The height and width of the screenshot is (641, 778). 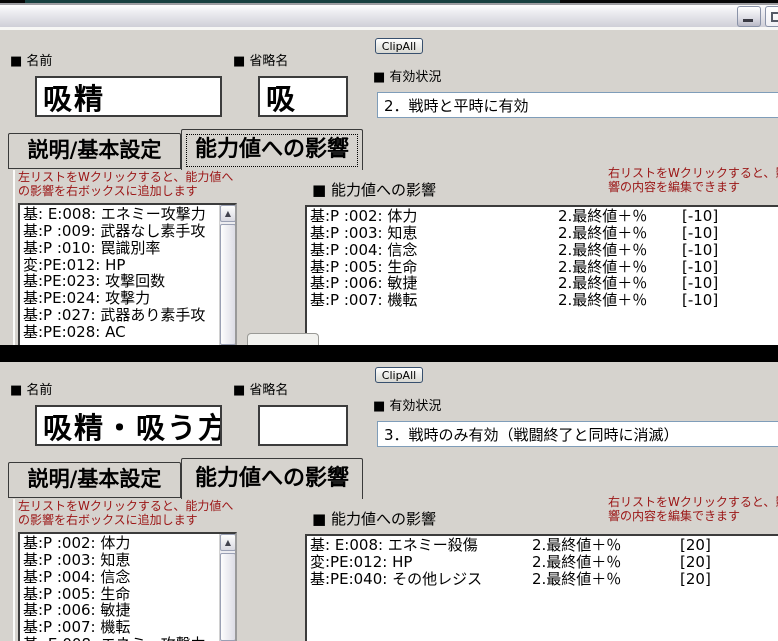 I want to click on list-item: 基:P :027: 武器あり素手攻, so click(x=121, y=315).